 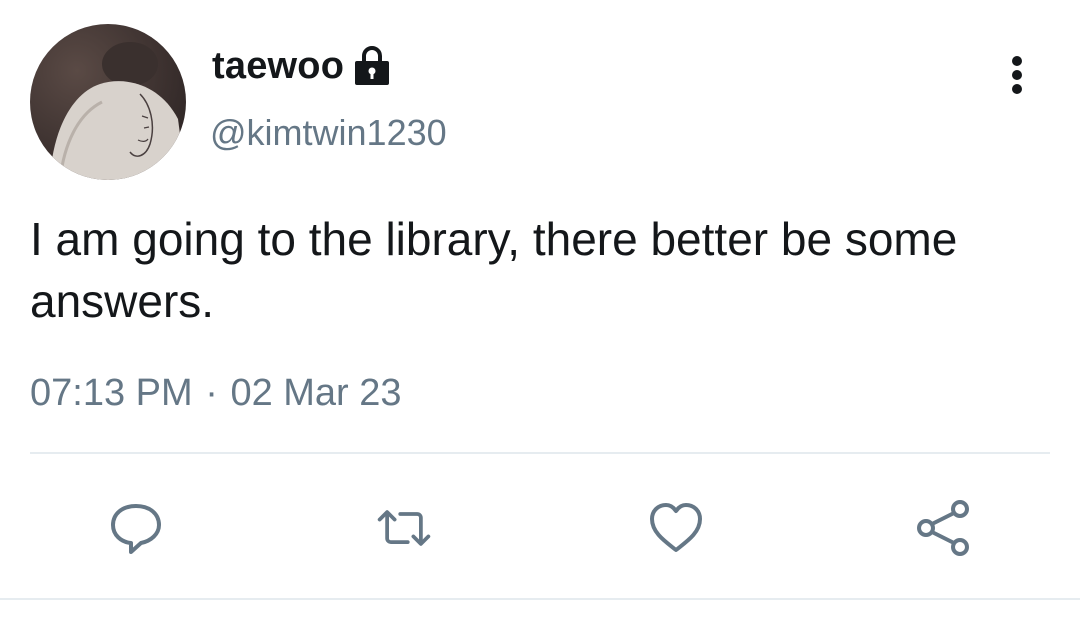 I want to click on display-name: taewoo, so click(x=278, y=66).